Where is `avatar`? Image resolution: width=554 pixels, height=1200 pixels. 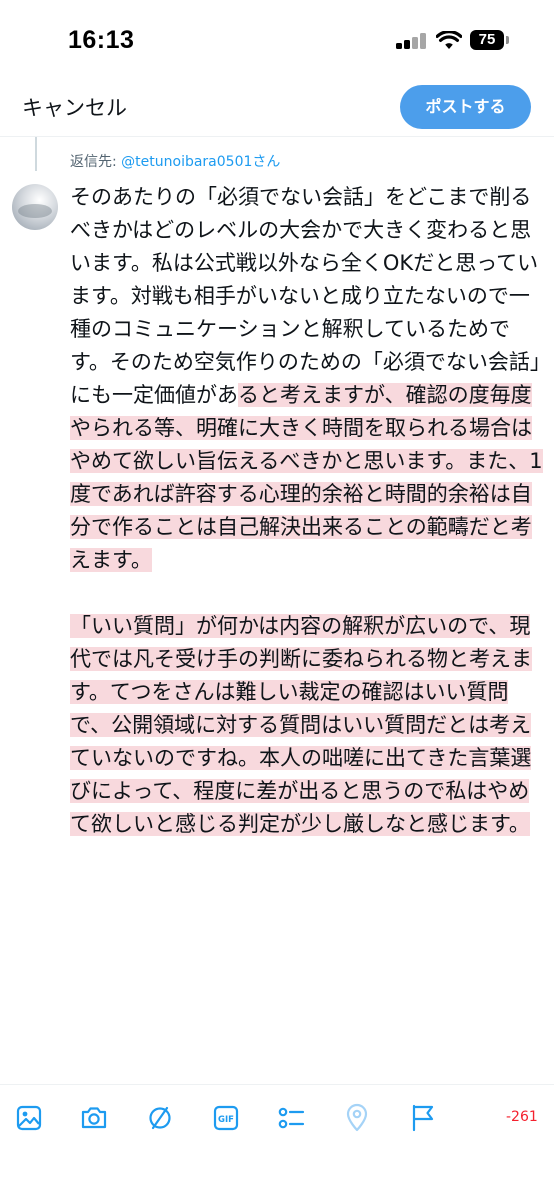 avatar is located at coordinates (35, 207).